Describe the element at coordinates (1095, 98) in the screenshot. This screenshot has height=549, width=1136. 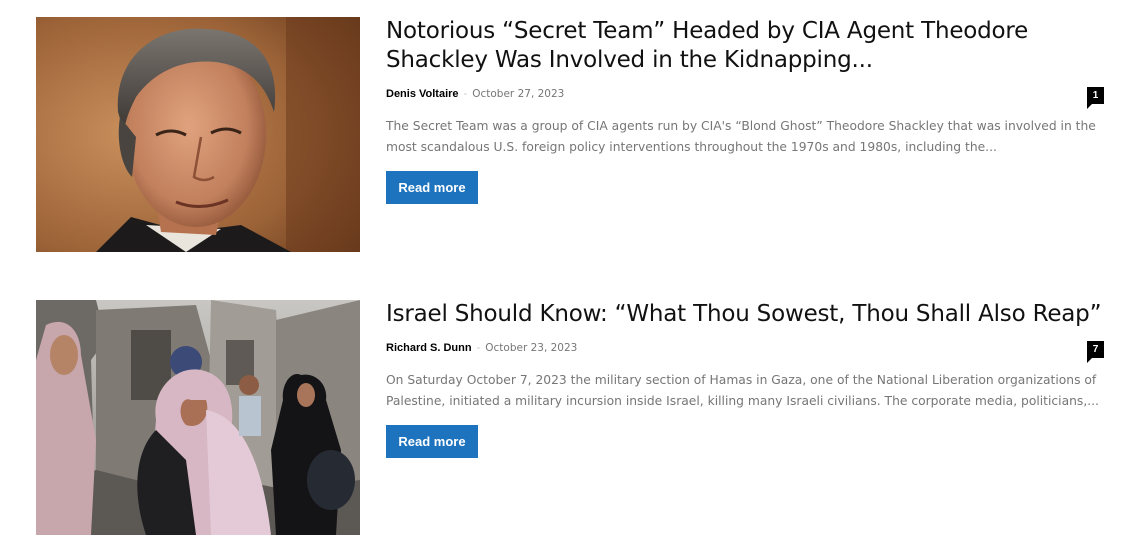
I see `comment-count-badge: 1` at that location.